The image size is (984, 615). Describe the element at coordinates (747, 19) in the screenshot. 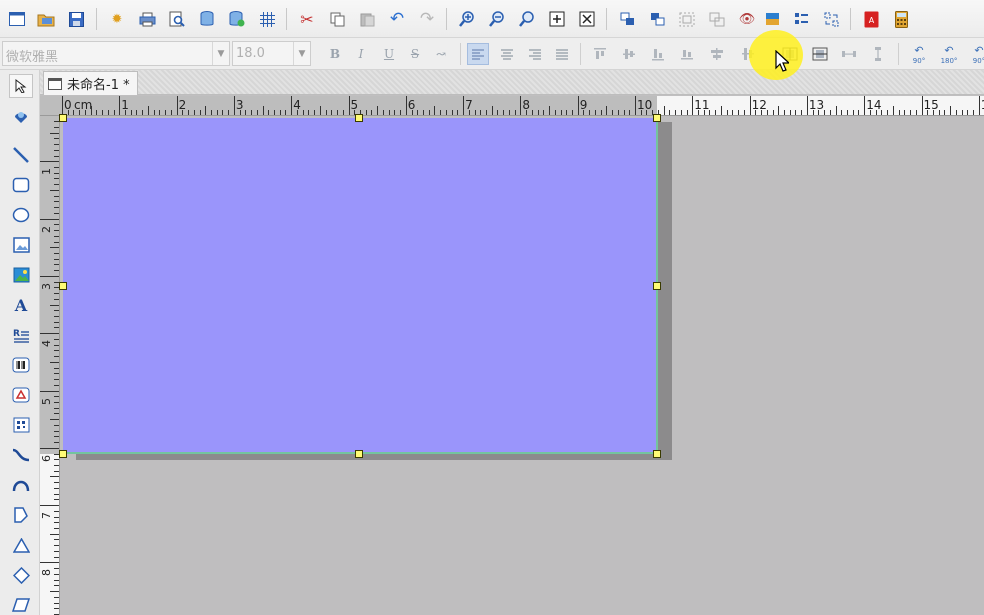

I see `visibility-icon: 👁` at that location.